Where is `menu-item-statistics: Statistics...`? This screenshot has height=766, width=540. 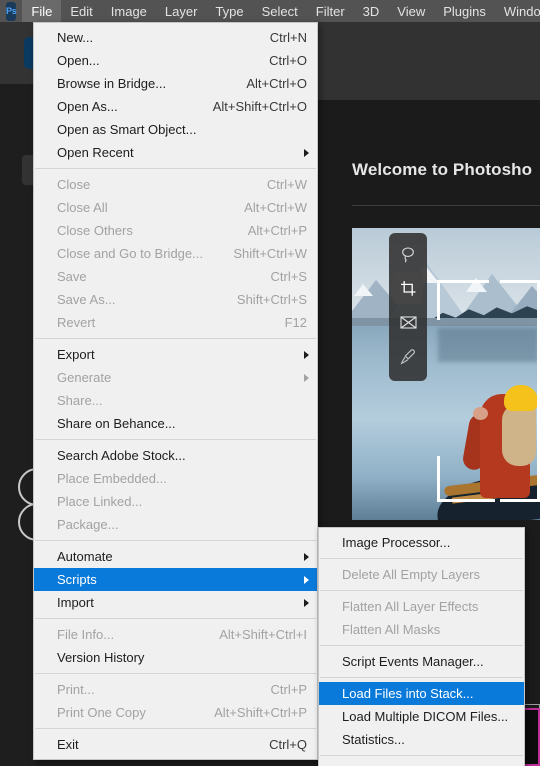 menu-item-statistics: Statistics... is located at coordinates (421, 739).